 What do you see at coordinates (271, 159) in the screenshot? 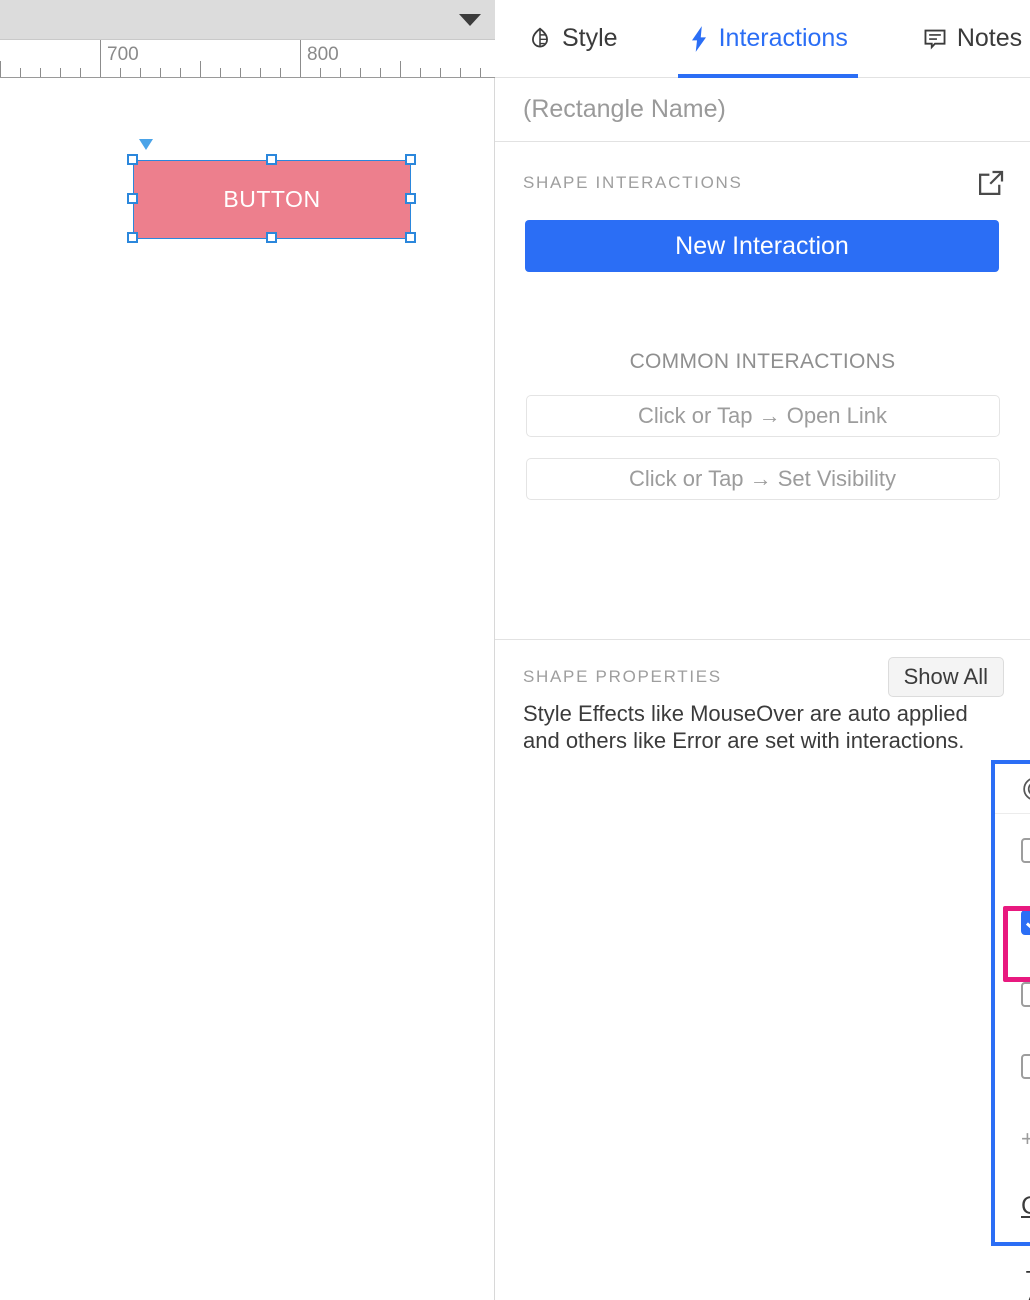
I see `resize-handle-top-center` at bounding box center [271, 159].